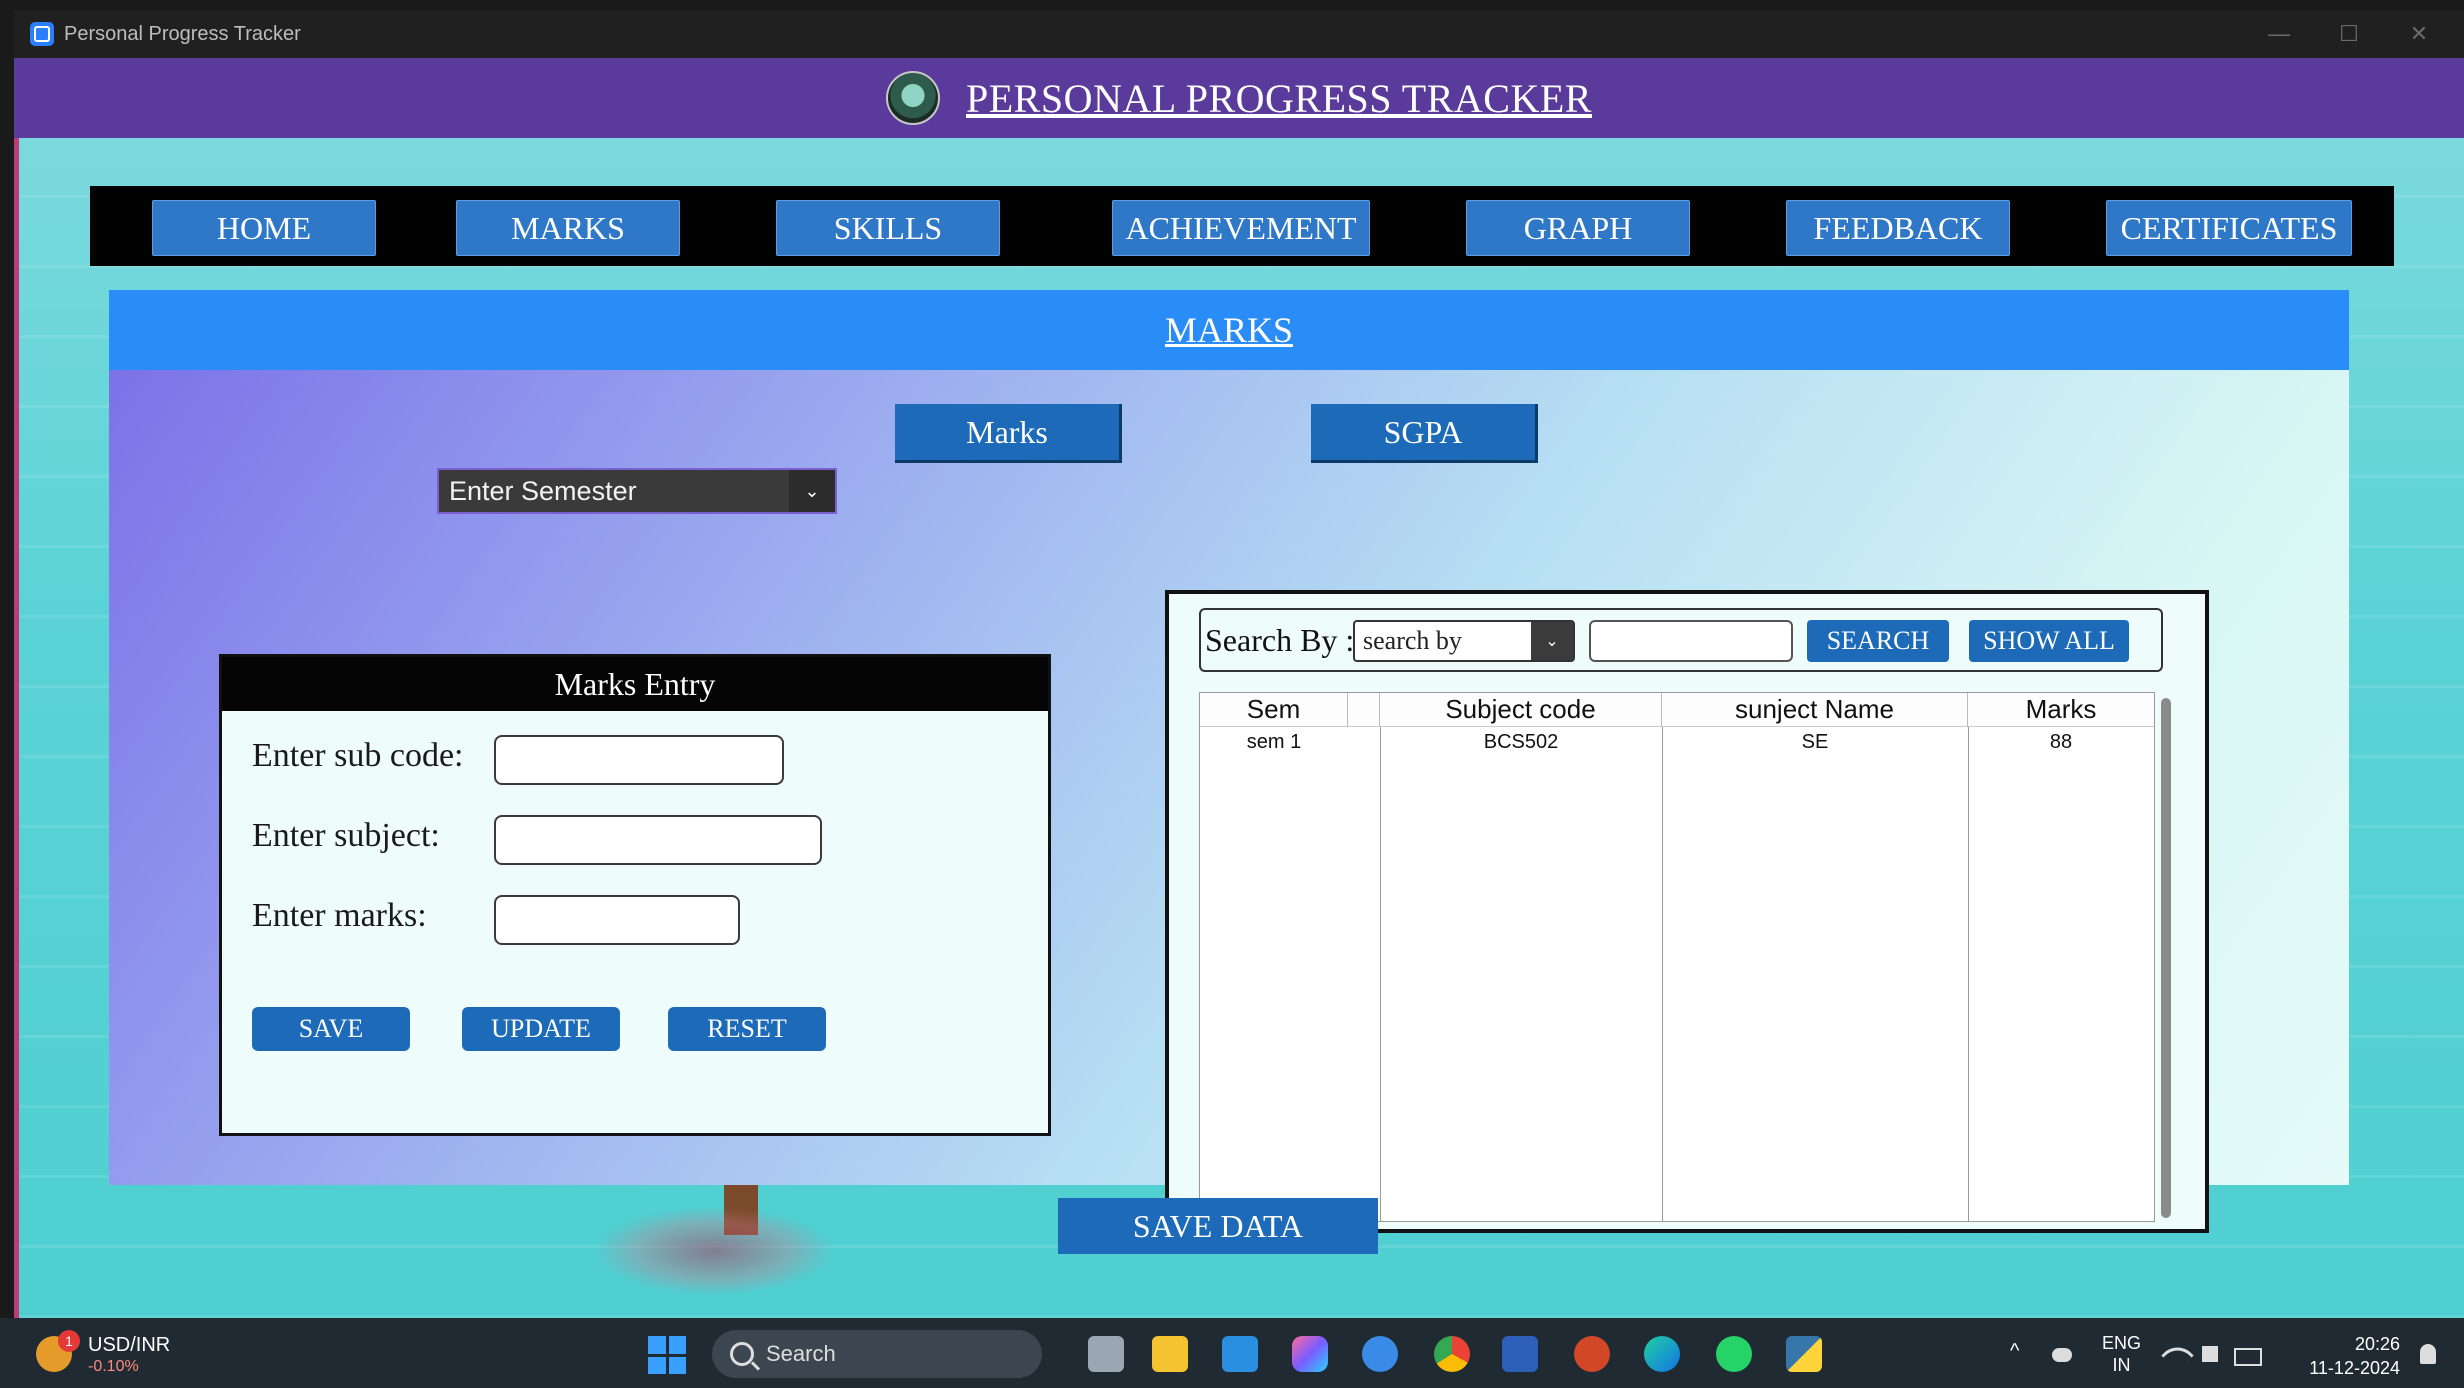 The image size is (2464, 1388). Describe the element at coordinates (1521, 742) in the screenshot. I see `table-cell-subject-code: BCS502` at that location.